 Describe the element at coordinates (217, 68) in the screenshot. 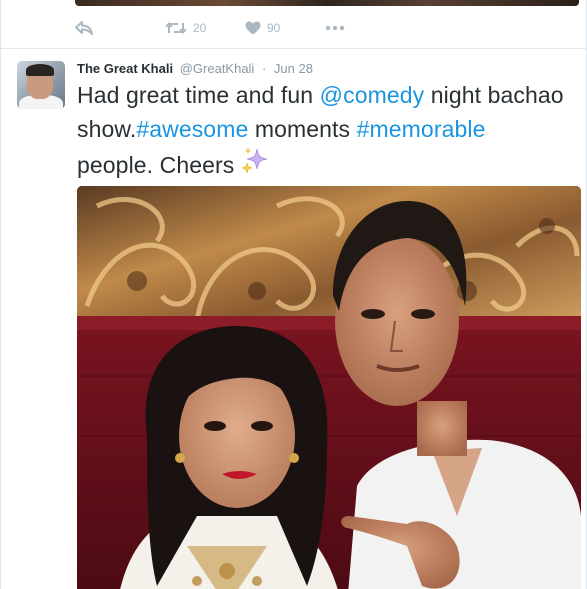

I see `author-username: @GreatKhali` at that location.